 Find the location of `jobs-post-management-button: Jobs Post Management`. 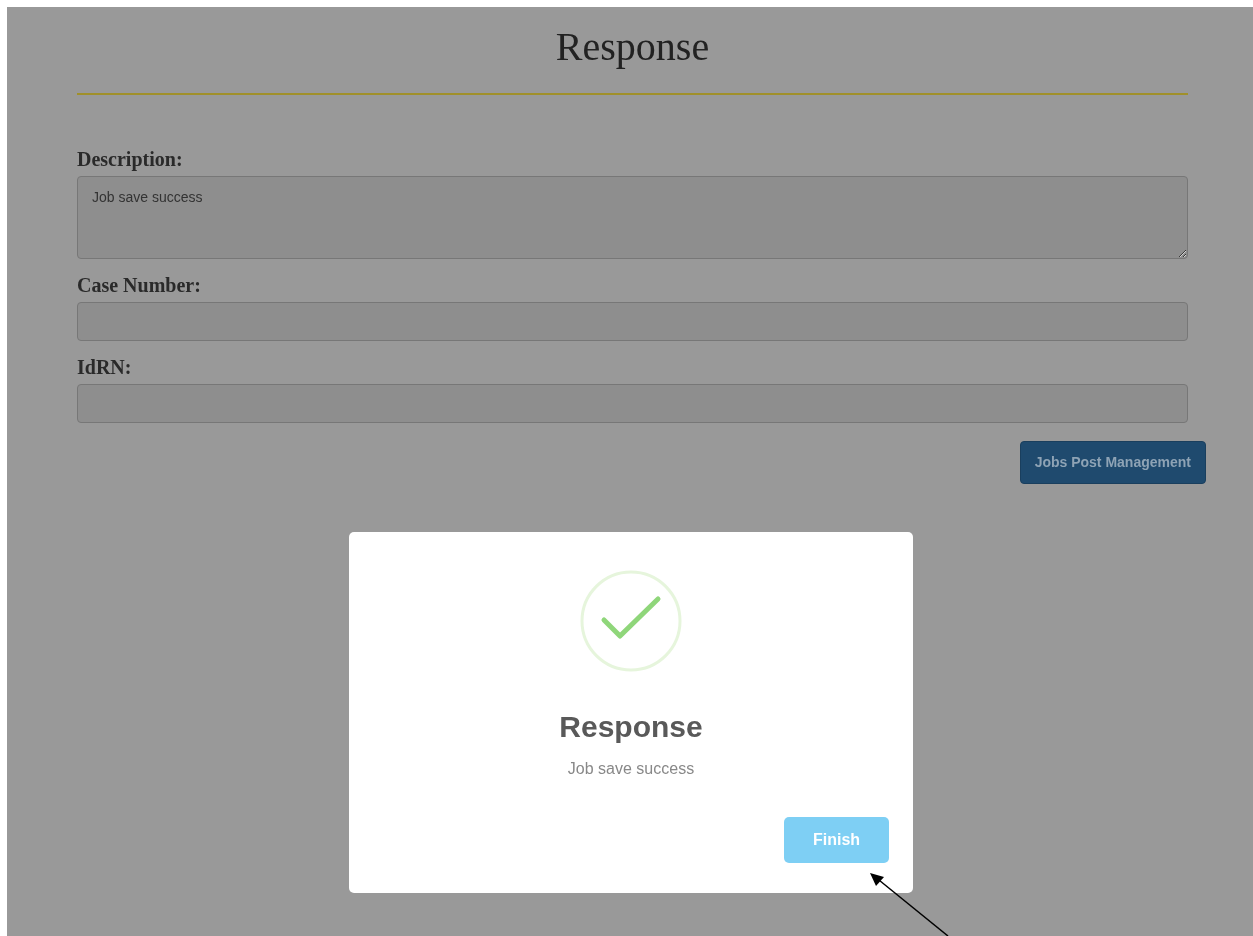

jobs-post-management-button: Jobs Post Management is located at coordinates (1112, 462).